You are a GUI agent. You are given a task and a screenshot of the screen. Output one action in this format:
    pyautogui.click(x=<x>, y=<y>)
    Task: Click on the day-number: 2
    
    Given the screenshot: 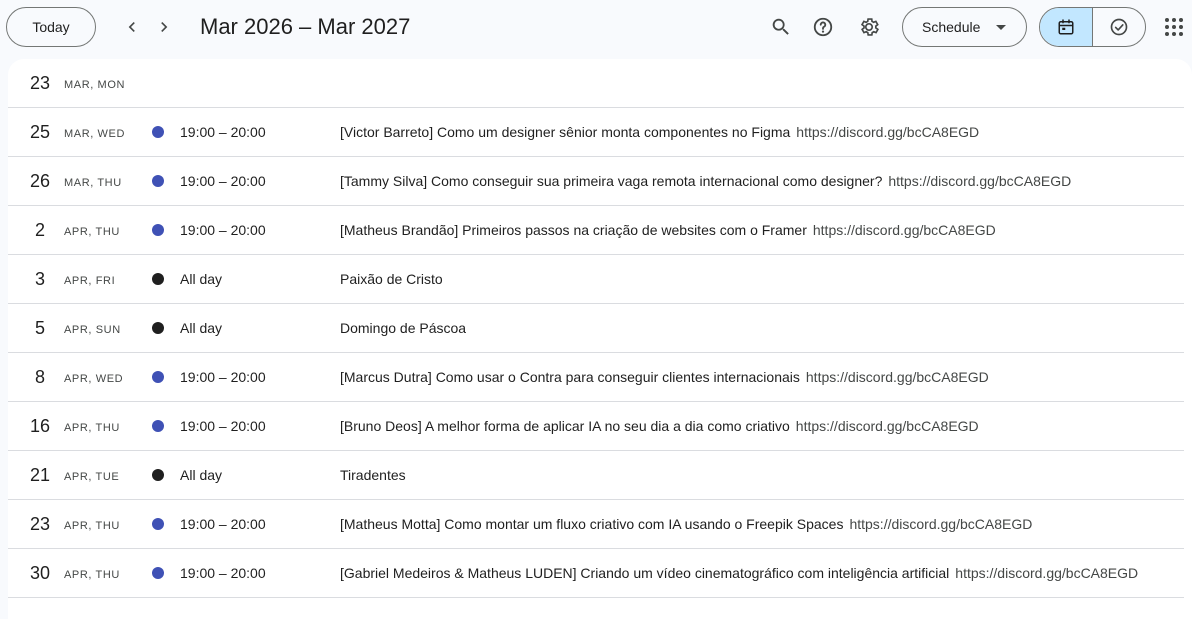 What is the action you would take?
    pyautogui.click(x=40, y=230)
    